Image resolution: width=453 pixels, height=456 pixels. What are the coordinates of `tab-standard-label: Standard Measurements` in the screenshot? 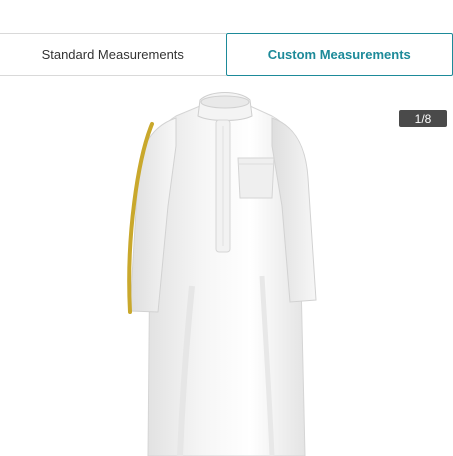 It's located at (112, 54).